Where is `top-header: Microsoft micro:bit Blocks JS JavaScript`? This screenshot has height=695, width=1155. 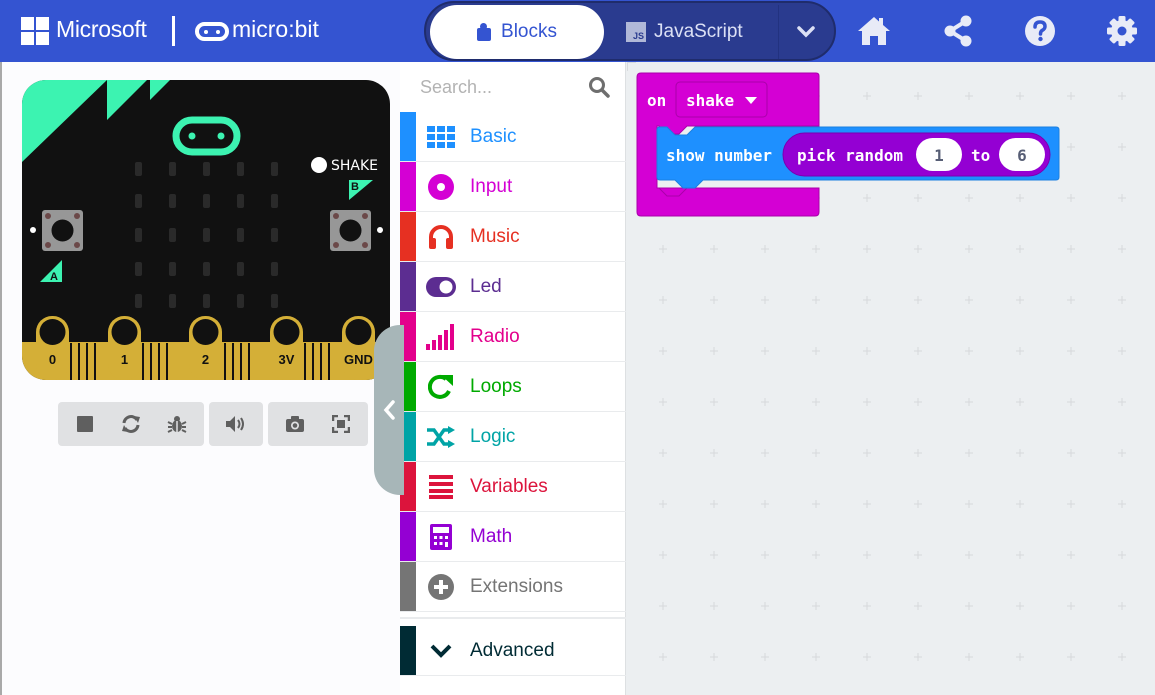
top-header: Microsoft micro:bit Blocks JS JavaScript is located at coordinates (577, 31).